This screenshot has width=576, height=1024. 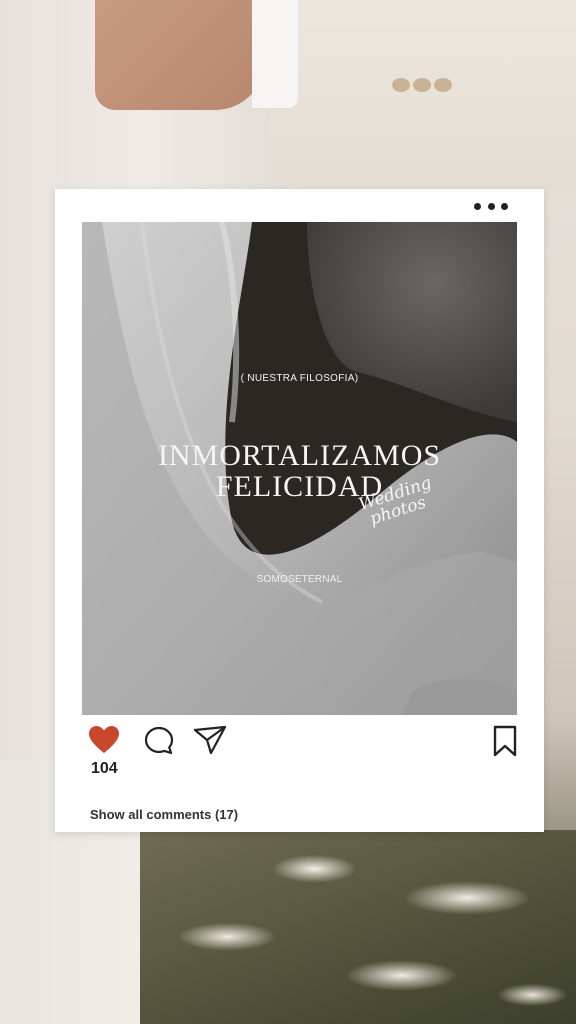 What do you see at coordinates (303, 742) in the screenshot?
I see `action-bar` at bounding box center [303, 742].